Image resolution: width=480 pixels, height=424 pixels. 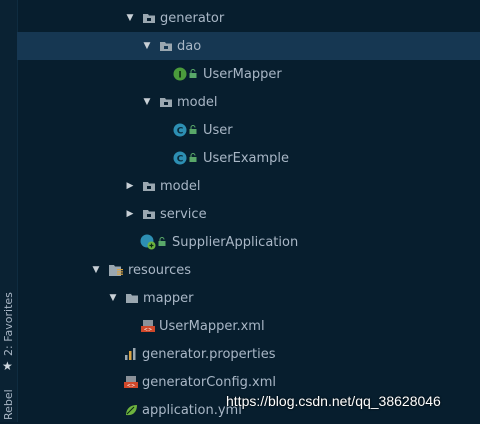 I want to click on tree-item-label: generator.properties, so click(x=209, y=354).